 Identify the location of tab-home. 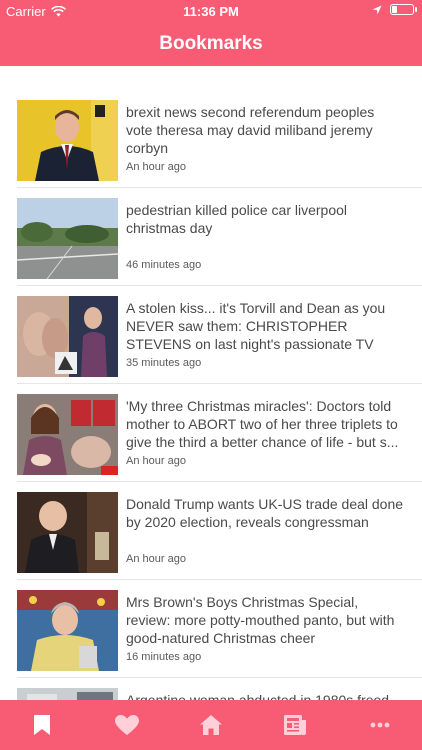
(211, 725).